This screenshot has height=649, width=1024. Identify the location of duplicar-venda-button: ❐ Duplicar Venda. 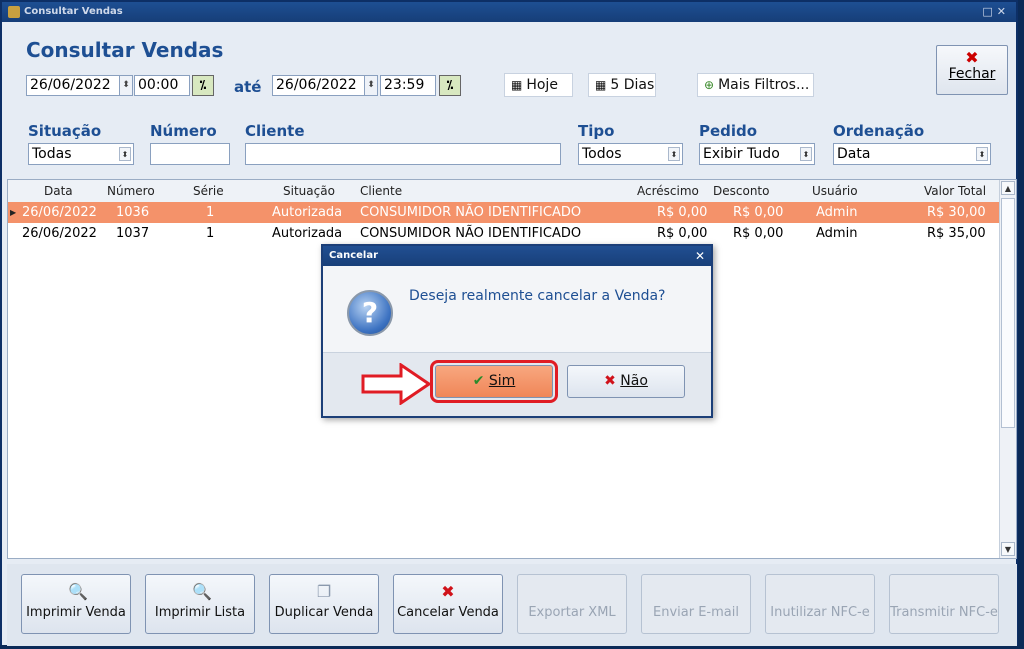
(324, 604).